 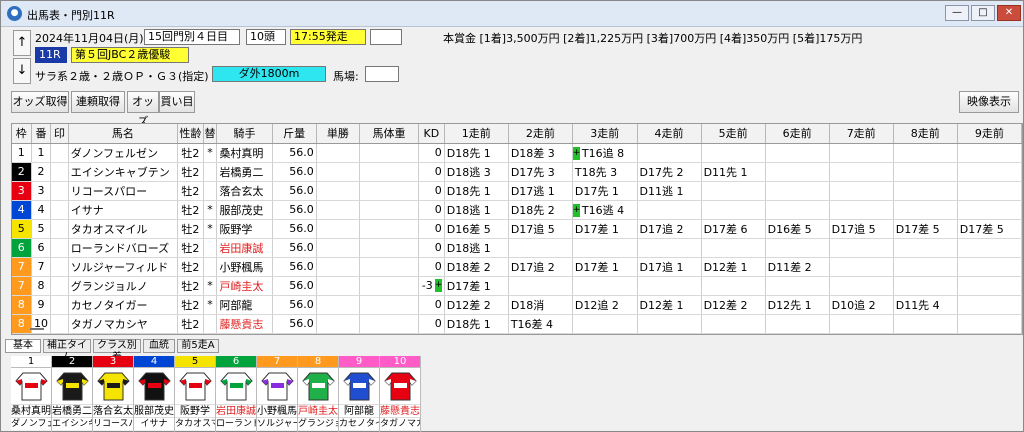 I want to click on column-header: 斤量, so click(x=294, y=134).